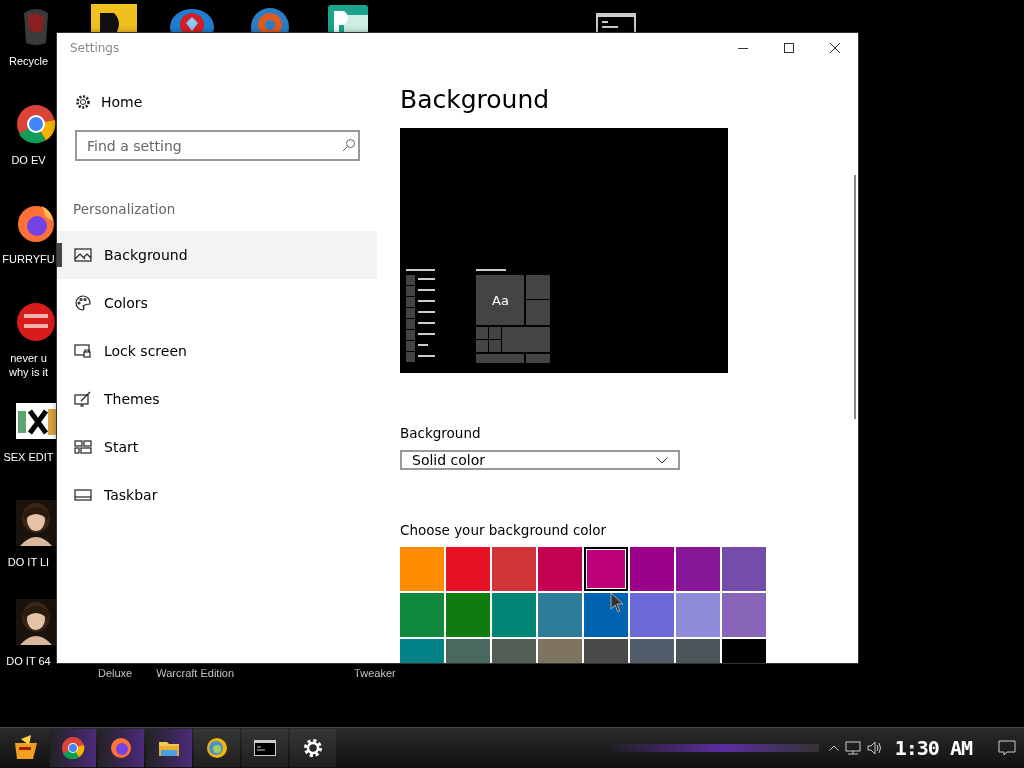  I want to click on console-icon, so click(616, 23).